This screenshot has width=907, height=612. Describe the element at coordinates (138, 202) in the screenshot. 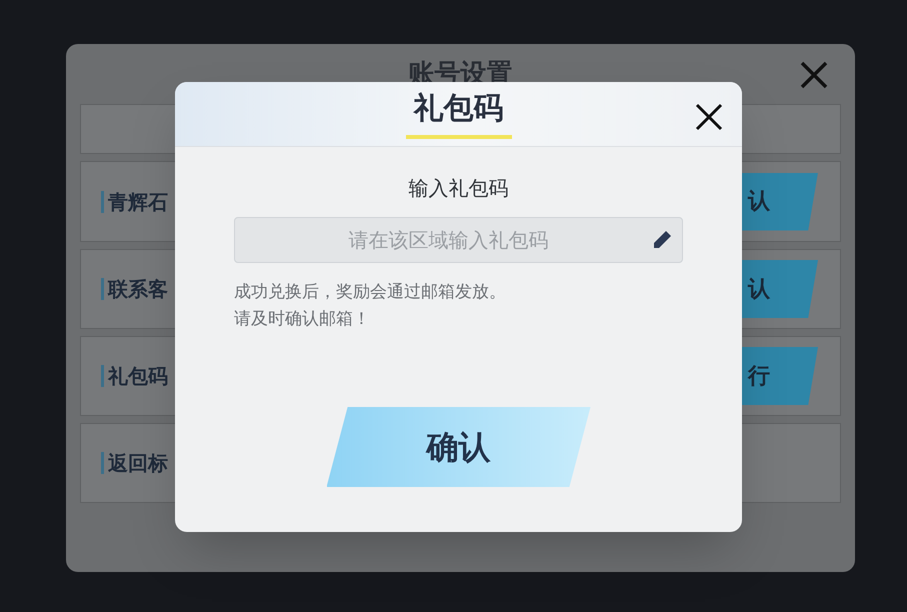

I see `row-label: 青辉石` at that location.